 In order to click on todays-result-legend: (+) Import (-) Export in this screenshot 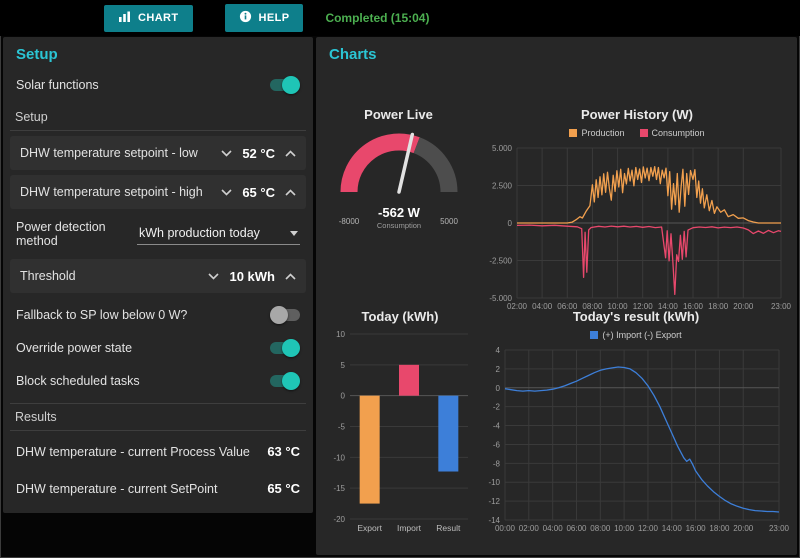, I will do `click(636, 335)`.